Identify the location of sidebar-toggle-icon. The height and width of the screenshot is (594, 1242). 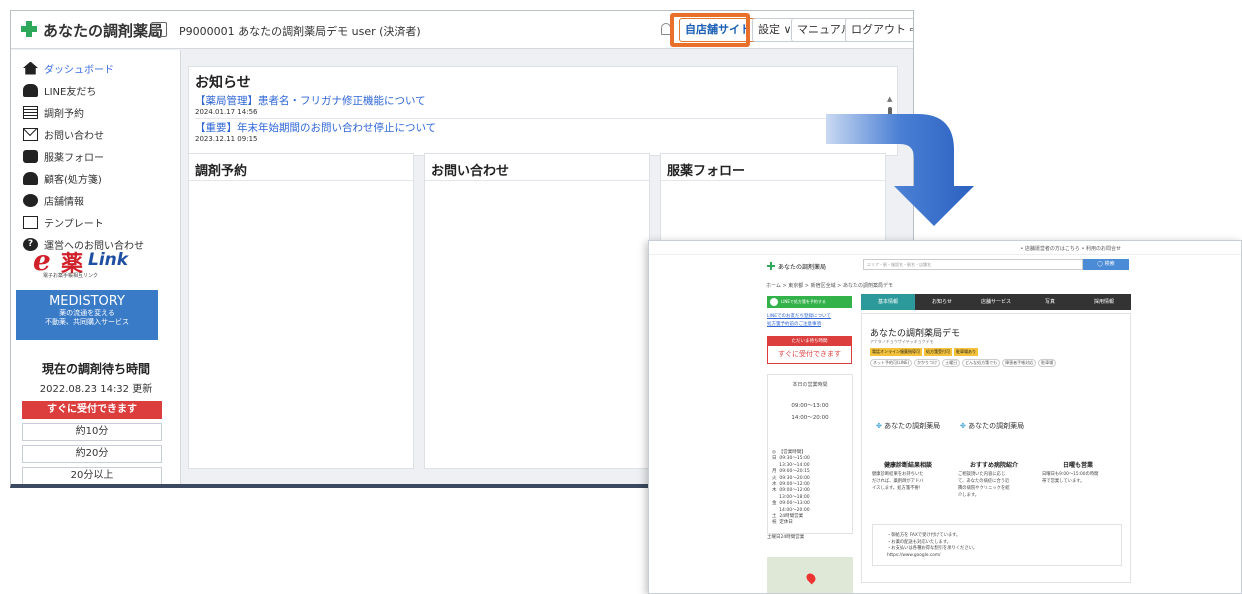
(159, 29).